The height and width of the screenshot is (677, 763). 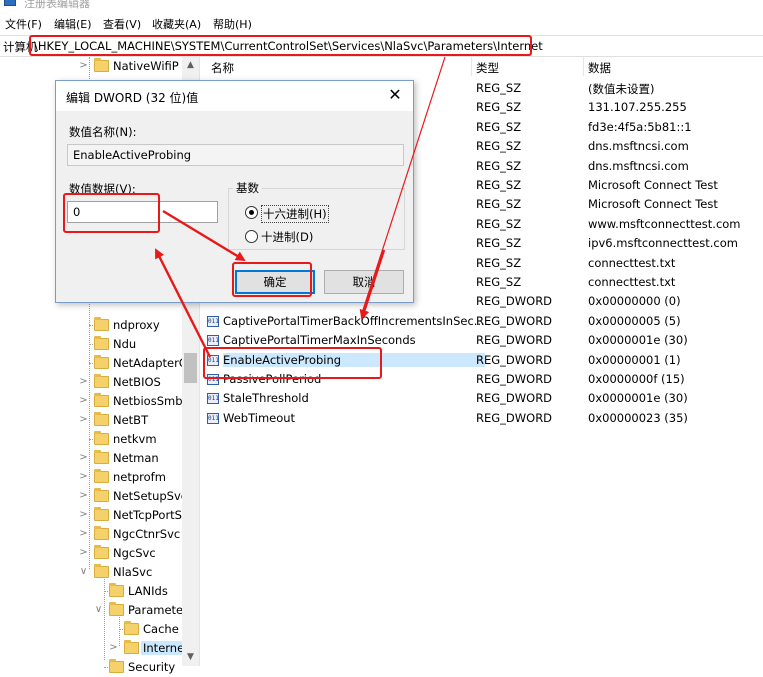 What do you see at coordinates (251, 236) in the screenshot?
I see `radio-dec` at bounding box center [251, 236].